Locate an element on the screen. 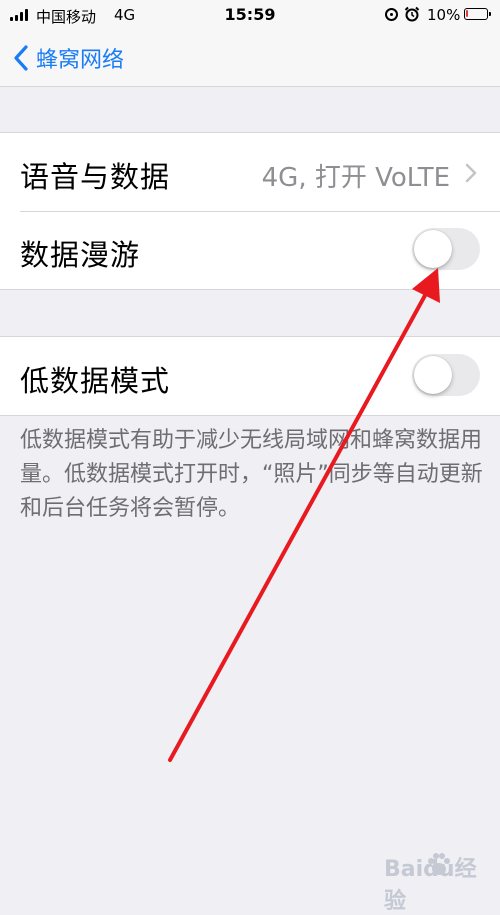 The image size is (500, 915). baidu-watermark: Baidu经验 is located at coordinates (439, 880).